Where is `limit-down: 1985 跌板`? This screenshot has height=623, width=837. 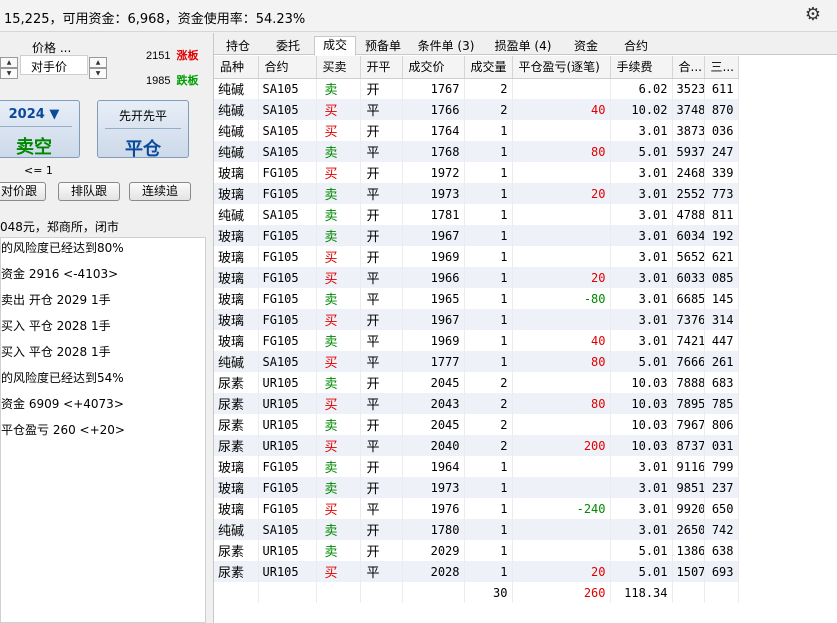 limit-down: 1985 跌板 is located at coordinates (172, 80).